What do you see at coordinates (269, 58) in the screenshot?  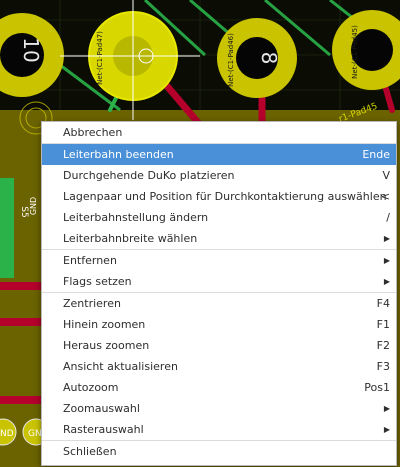 I see `svg-text: 8` at bounding box center [269, 58].